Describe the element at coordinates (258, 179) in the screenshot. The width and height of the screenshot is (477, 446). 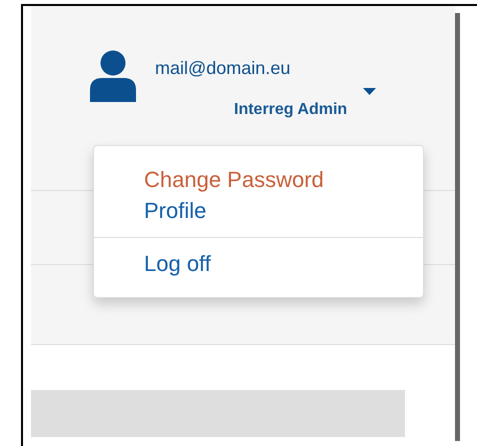
I see `menu-item: Change Password` at that location.